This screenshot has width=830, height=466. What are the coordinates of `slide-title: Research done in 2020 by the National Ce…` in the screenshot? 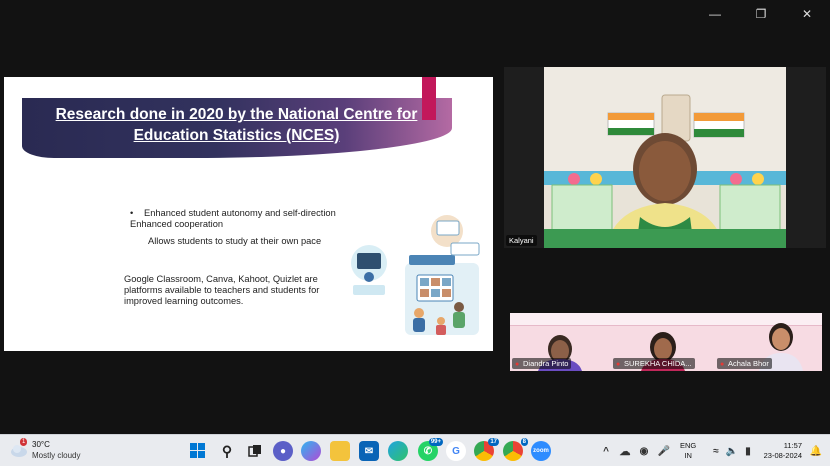 It's located at (236, 125).